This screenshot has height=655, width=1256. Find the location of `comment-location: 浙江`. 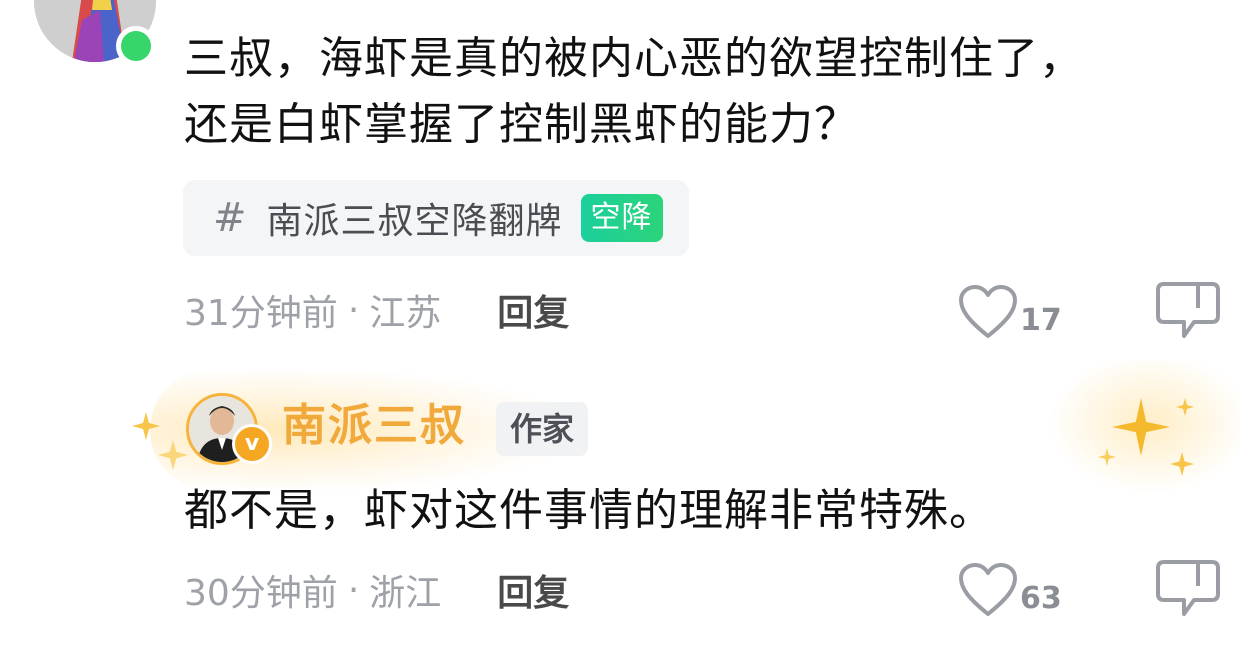

comment-location: 浙江 is located at coordinates (405, 593).